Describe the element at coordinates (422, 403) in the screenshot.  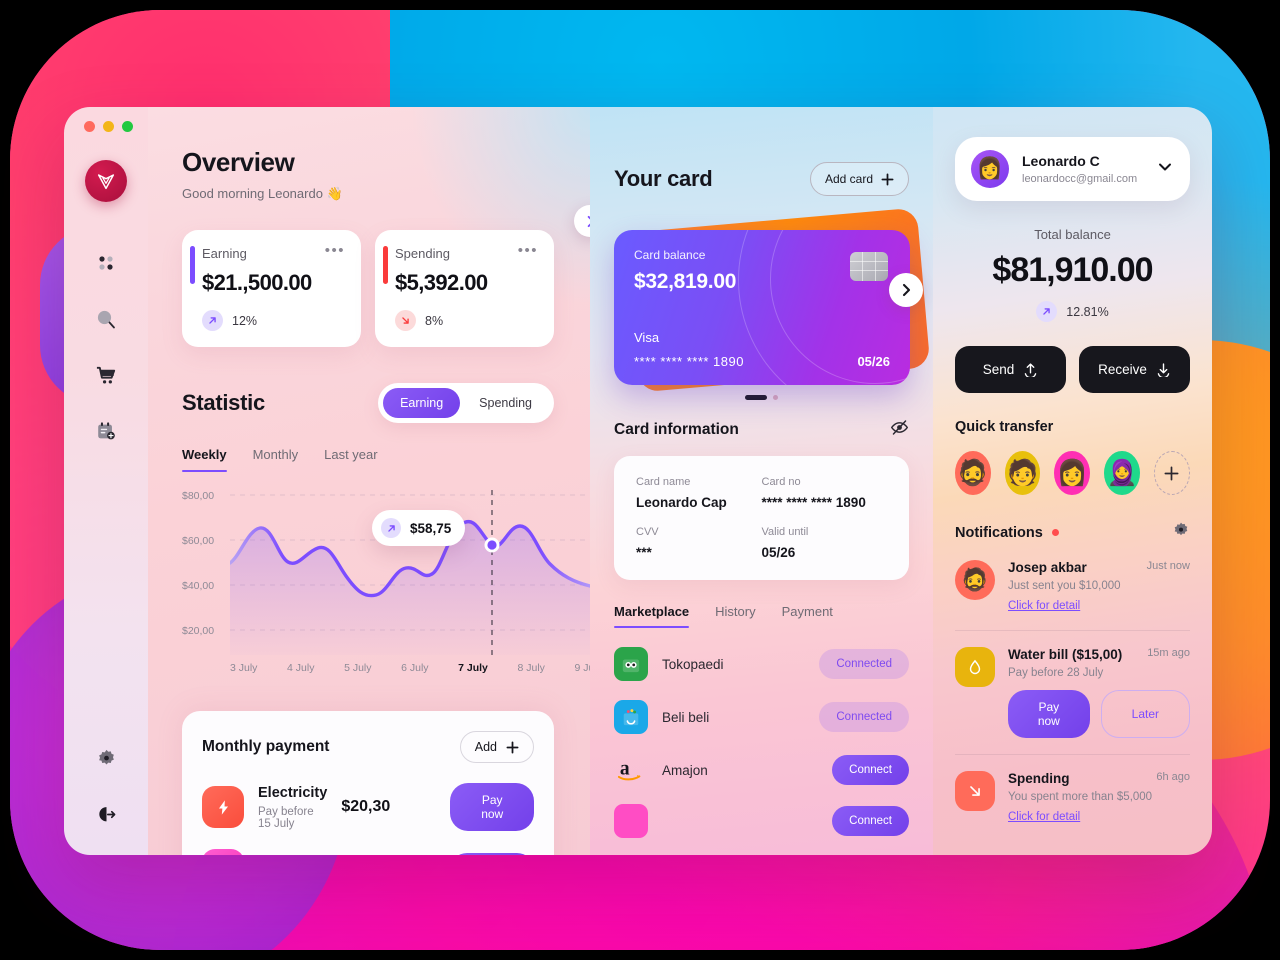
I see `toggle-option-earning: Earning` at that location.